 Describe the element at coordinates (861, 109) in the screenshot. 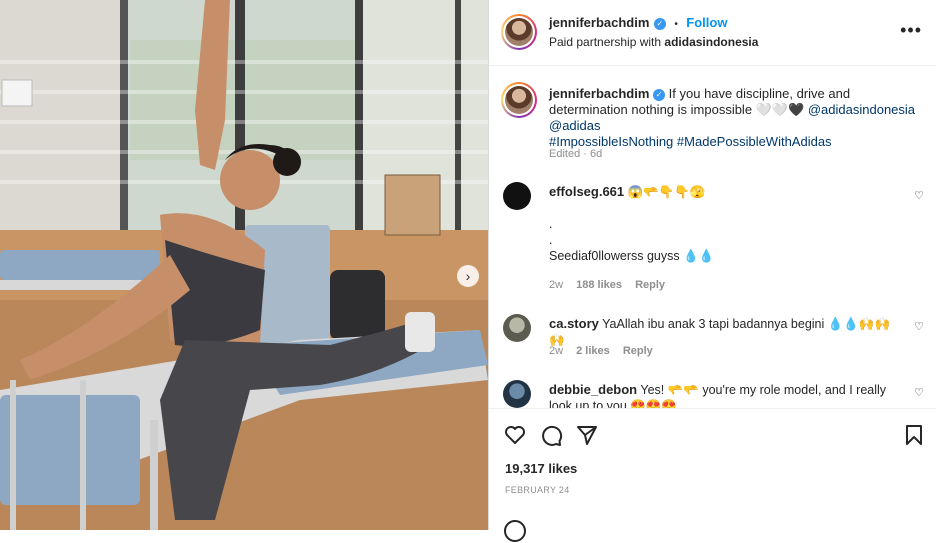

I see `mention-link: @adidasindonesia` at that location.